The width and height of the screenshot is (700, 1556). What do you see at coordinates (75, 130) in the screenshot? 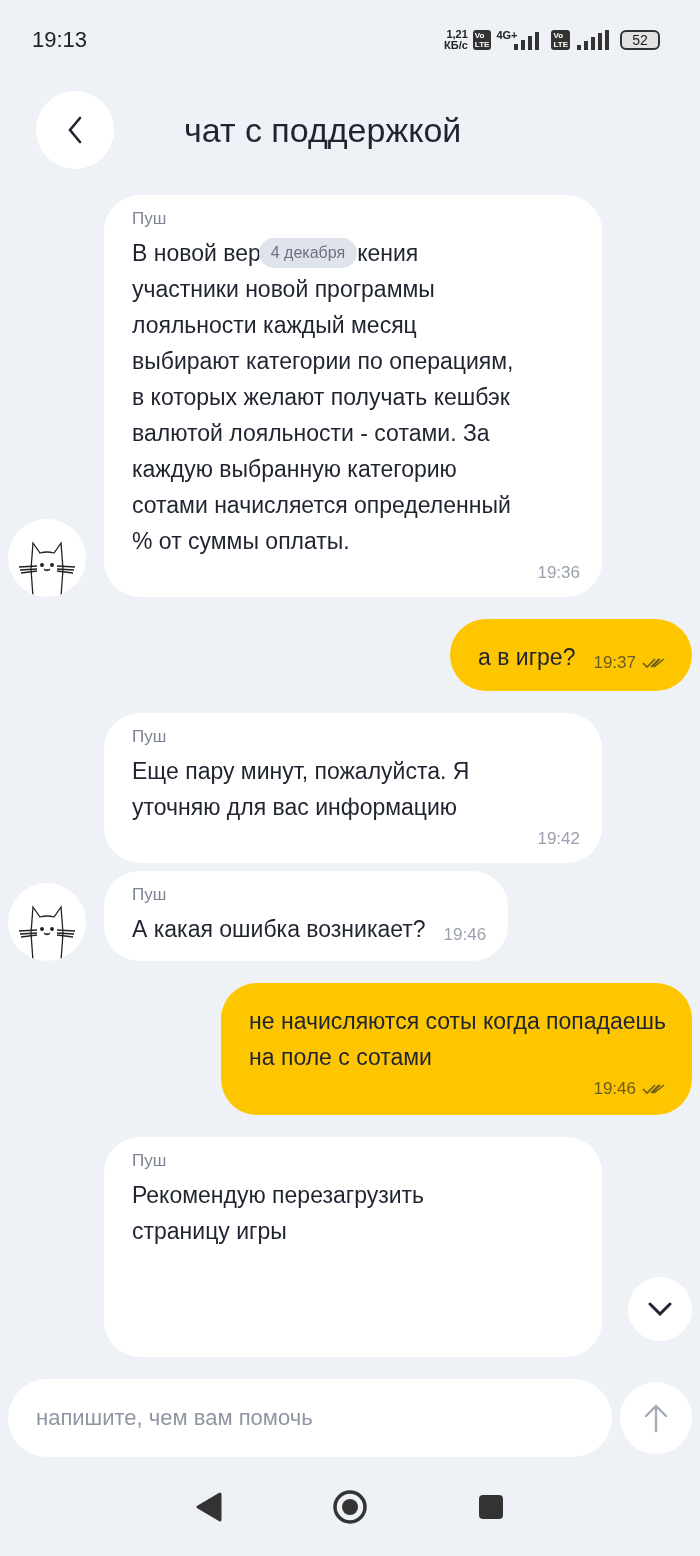
I see `back-chevron-icon` at bounding box center [75, 130].